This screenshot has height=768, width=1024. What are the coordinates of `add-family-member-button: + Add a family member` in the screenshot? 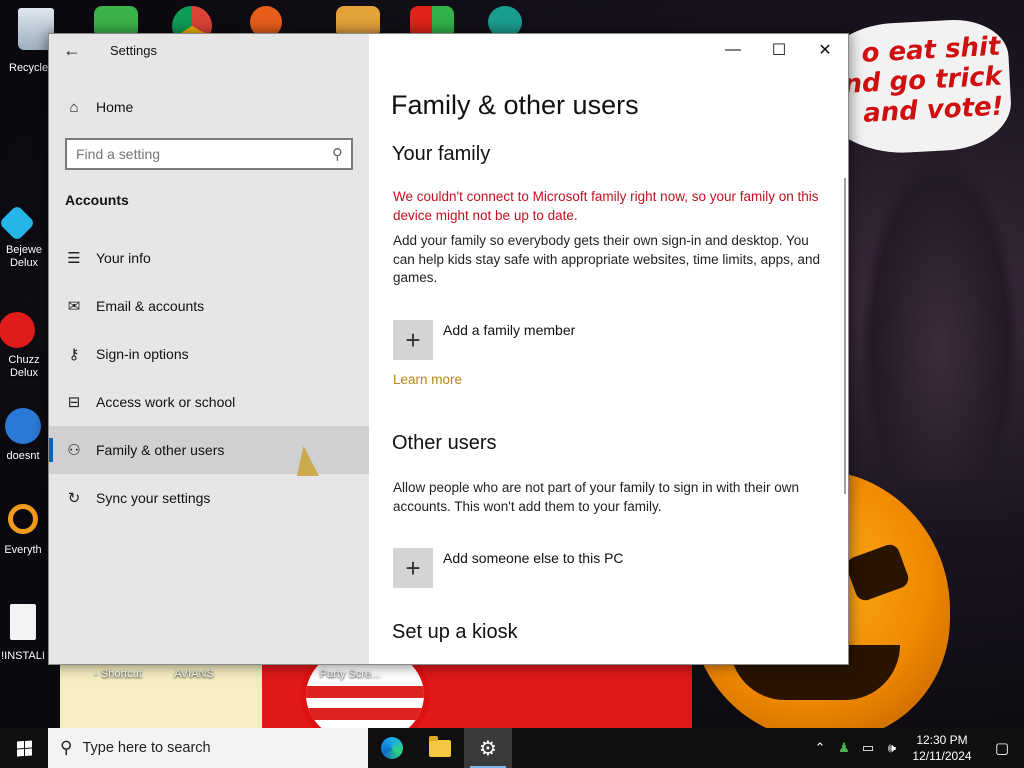 It's located at (484, 340).